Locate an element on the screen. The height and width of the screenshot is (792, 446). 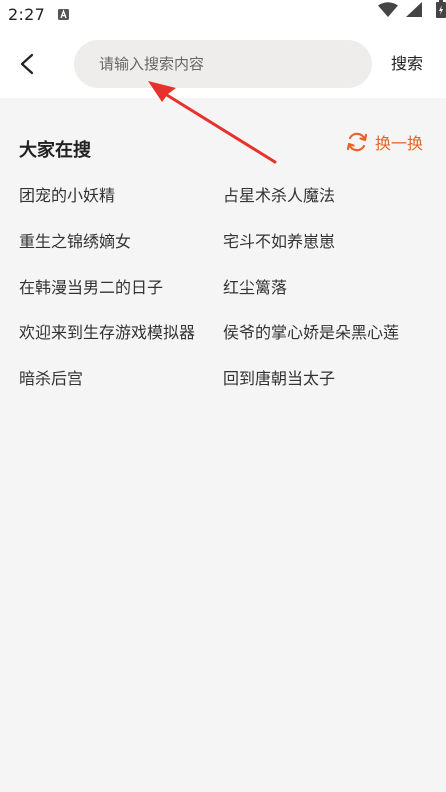
hot-search-item: 侯爷的掌心娇是朵黑心莲 is located at coordinates (311, 333).